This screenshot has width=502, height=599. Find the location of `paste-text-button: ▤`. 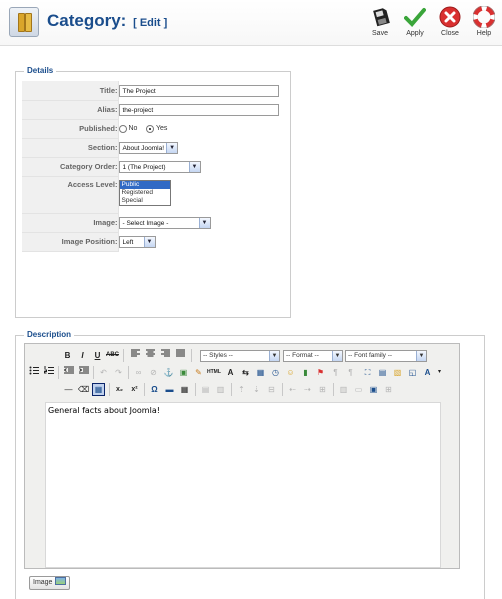

paste-text-button: ▤ is located at coordinates (382, 372).